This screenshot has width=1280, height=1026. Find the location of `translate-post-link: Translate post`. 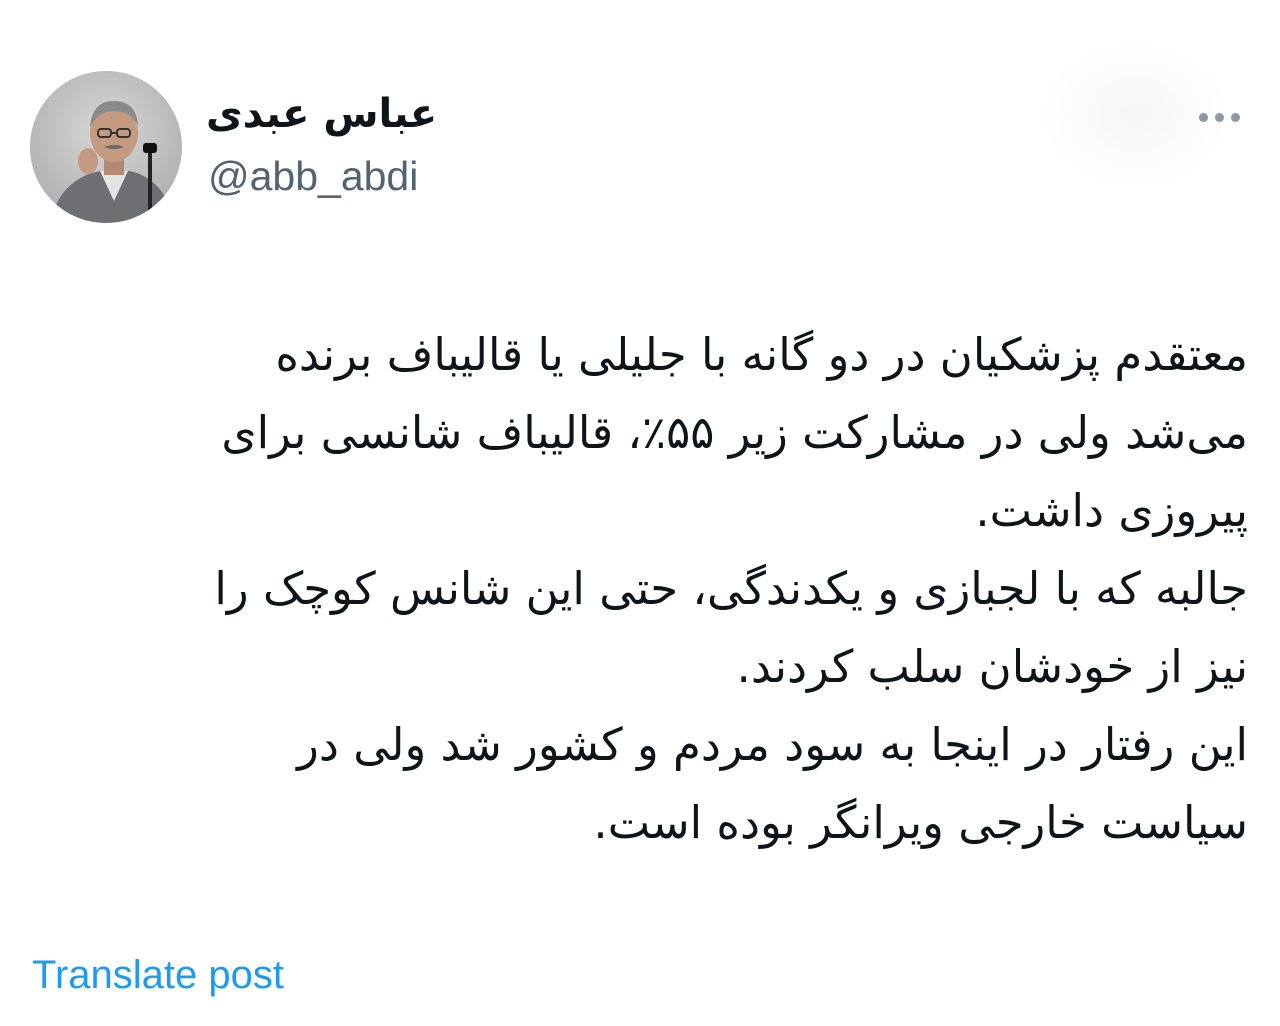

translate-post-link: Translate post is located at coordinates (158, 975).